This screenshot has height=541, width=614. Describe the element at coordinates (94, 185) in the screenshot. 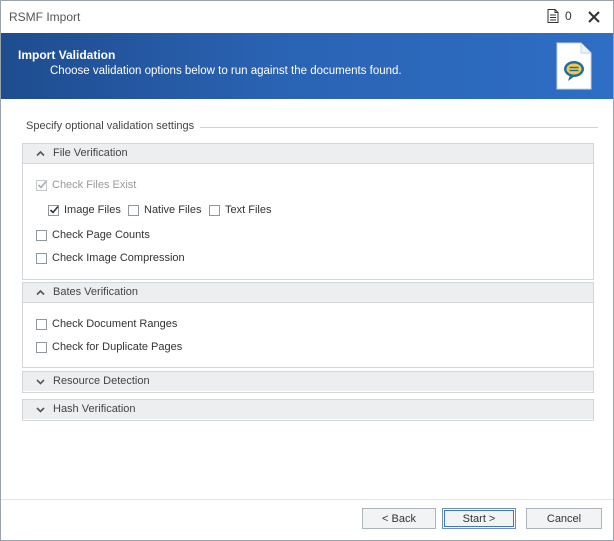

I see `check-files-exist-label: Check Files Exist` at that location.